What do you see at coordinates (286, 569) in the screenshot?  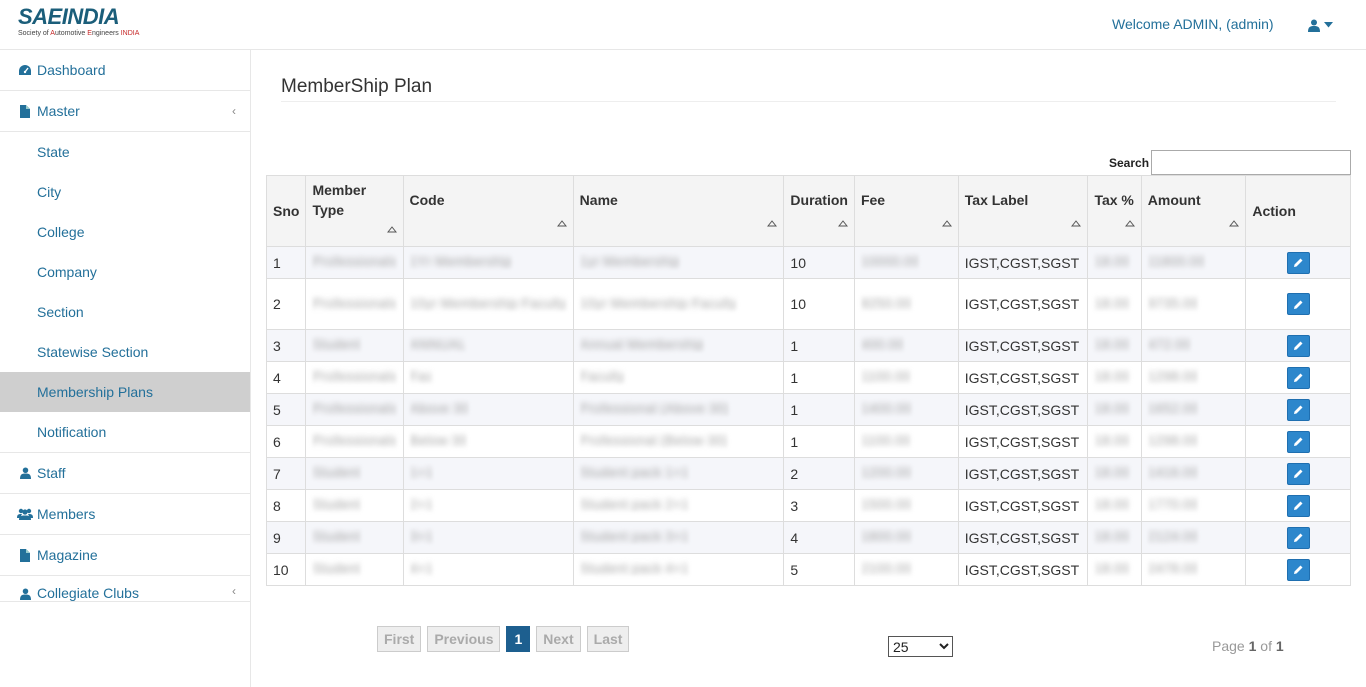 I see `cell-sno: 10` at bounding box center [286, 569].